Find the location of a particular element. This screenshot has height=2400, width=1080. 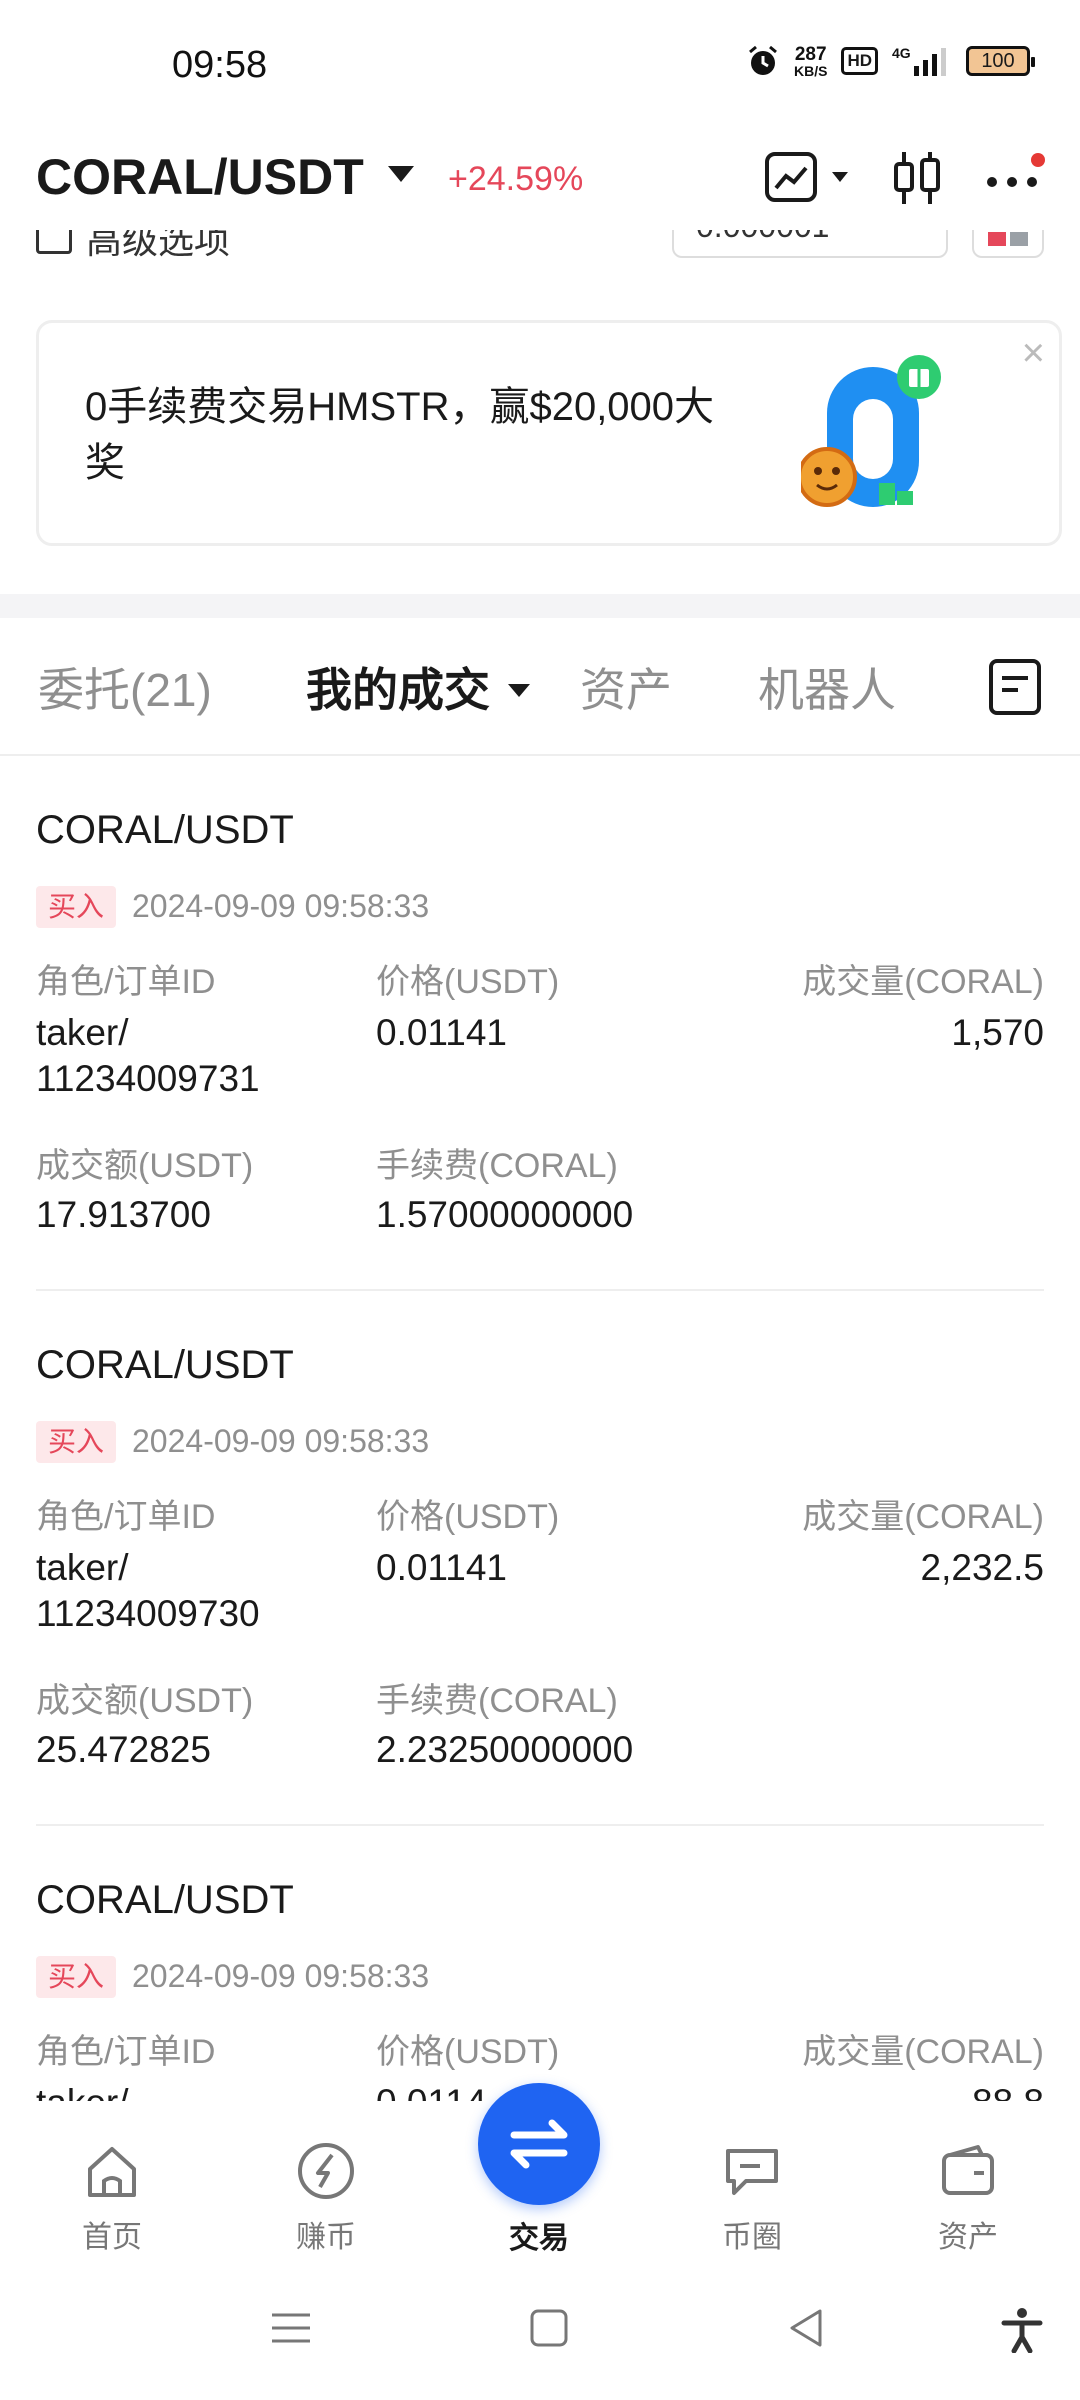

pair-selector: CORAL/USDT is located at coordinates (200, 177).